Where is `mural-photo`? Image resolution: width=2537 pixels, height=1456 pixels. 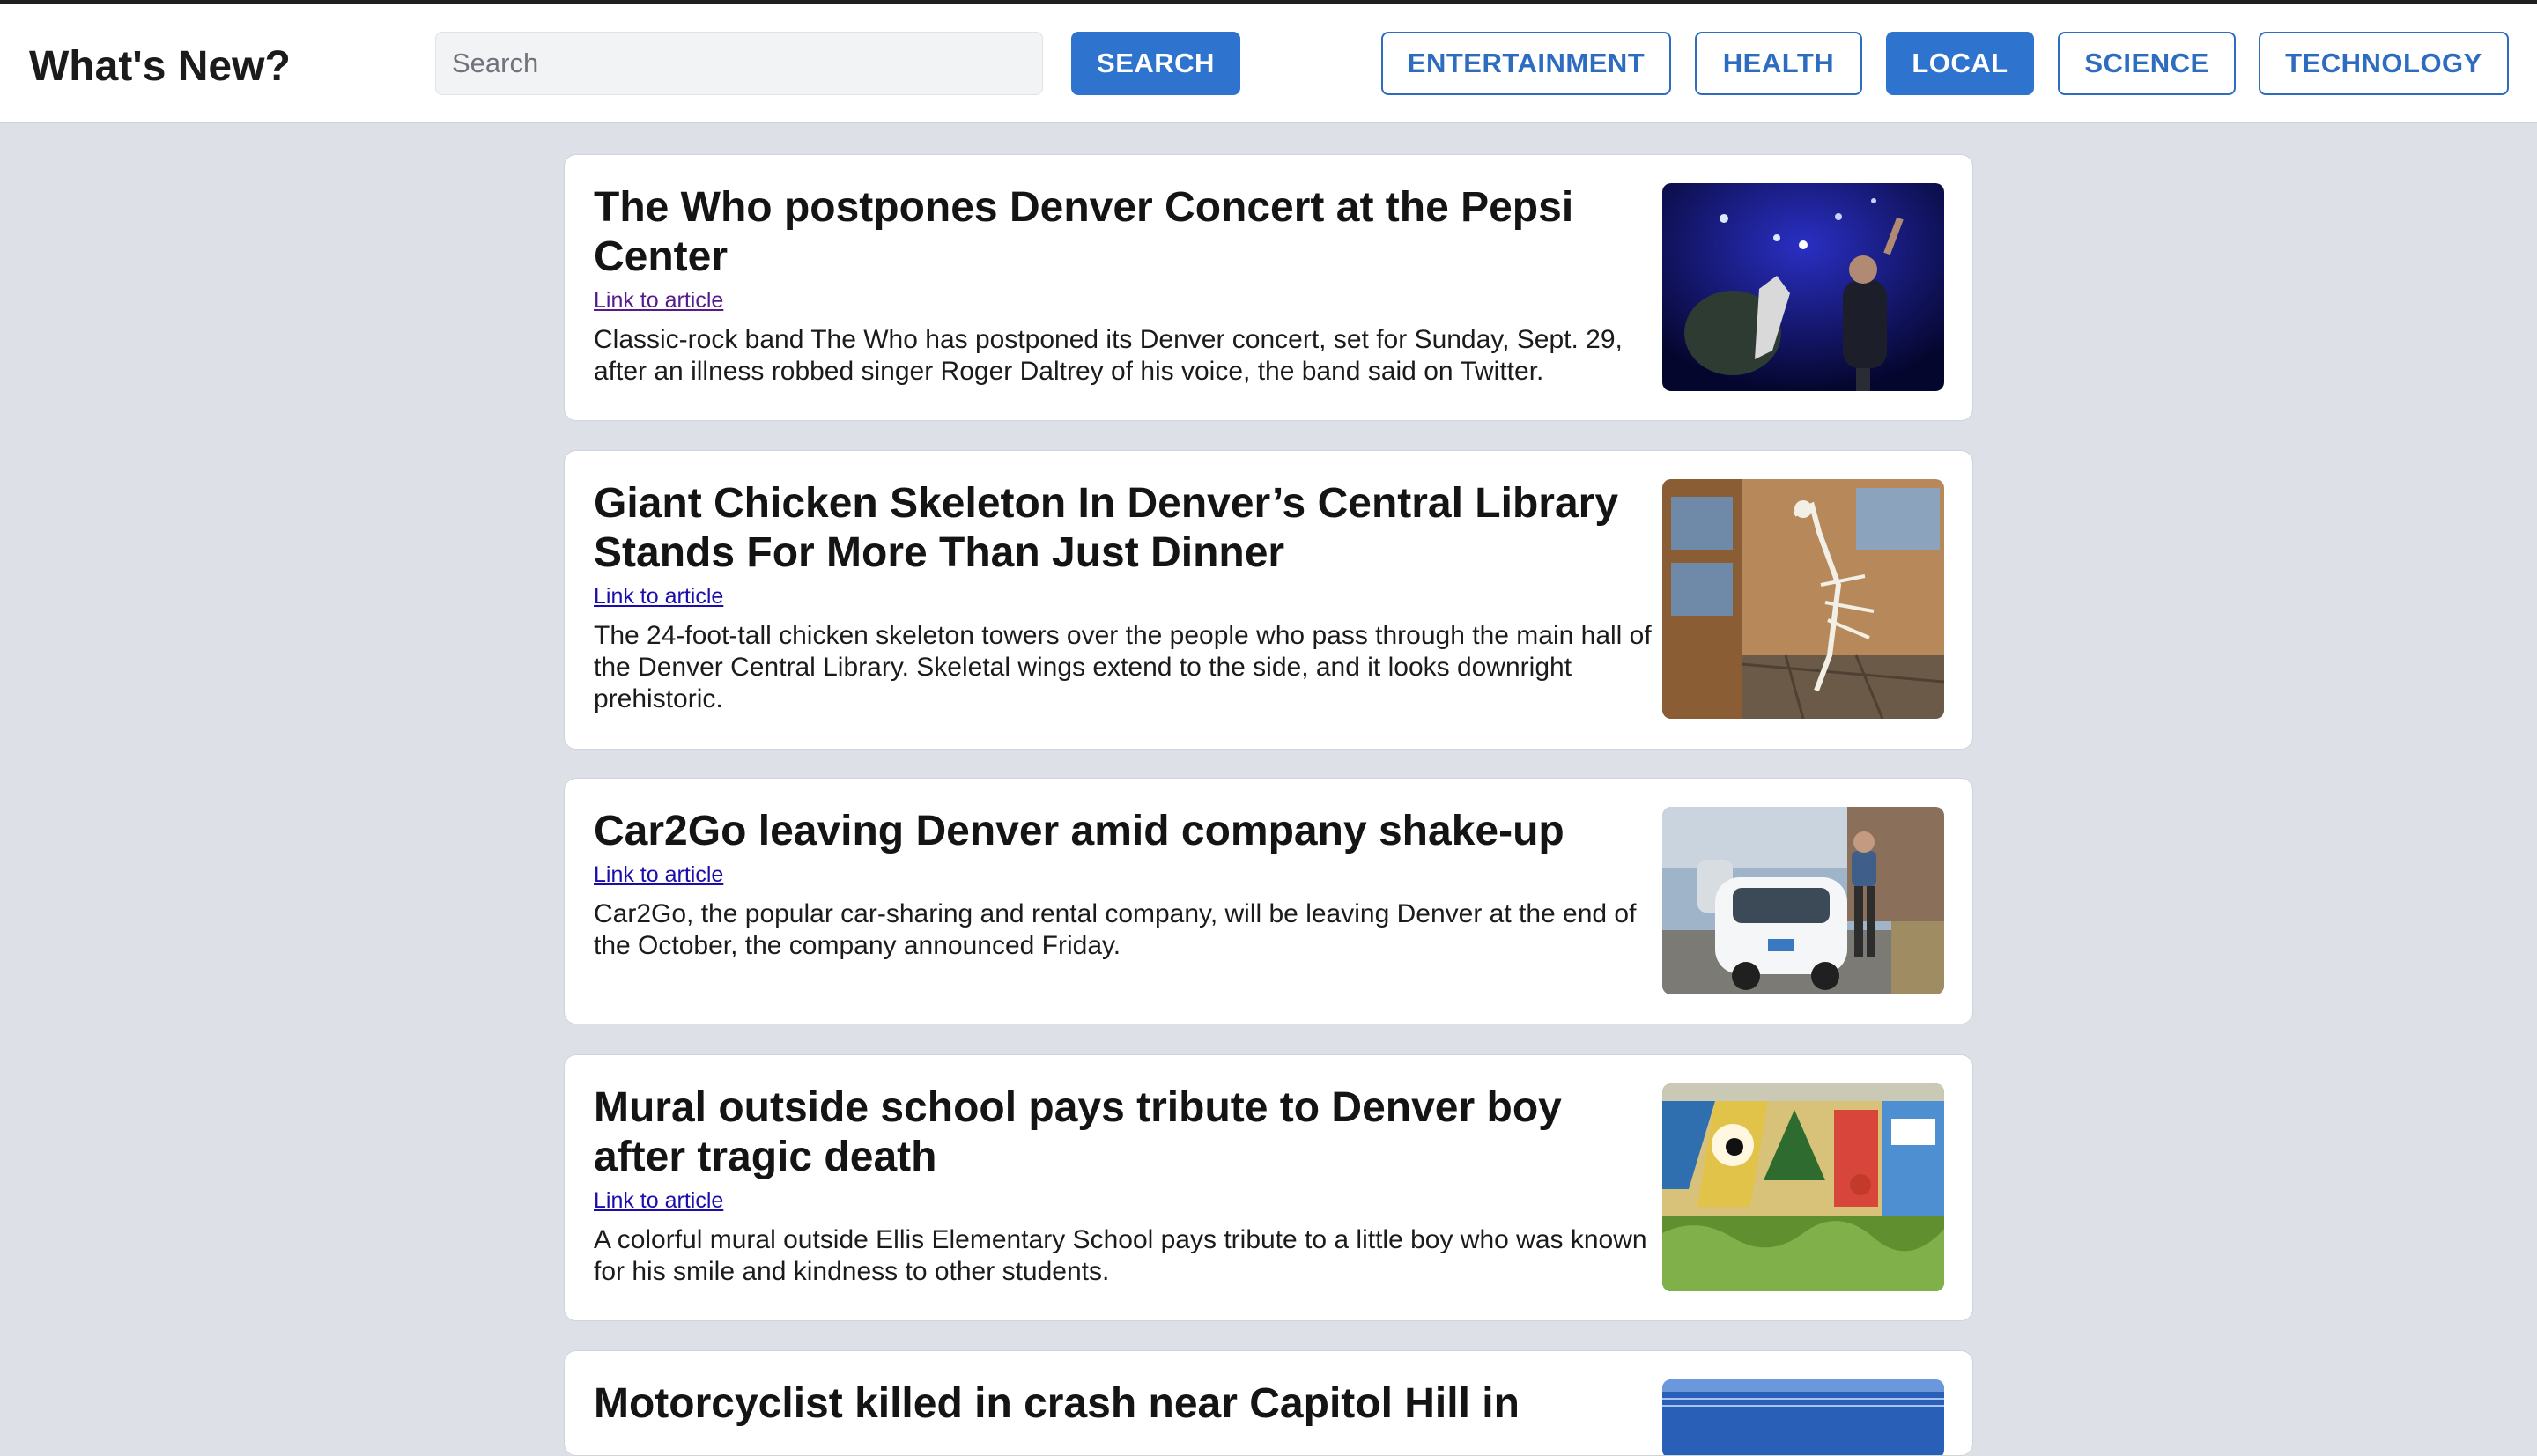 mural-photo is located at coordinates (1803, 1187).